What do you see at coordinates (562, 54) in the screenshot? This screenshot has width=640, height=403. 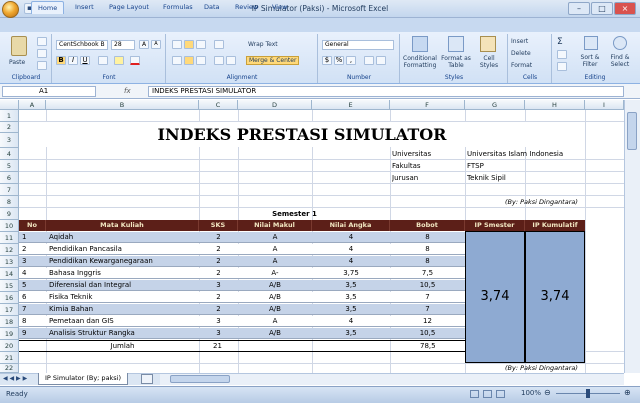 I see `fill-icon` at bounding box center [562, 54].